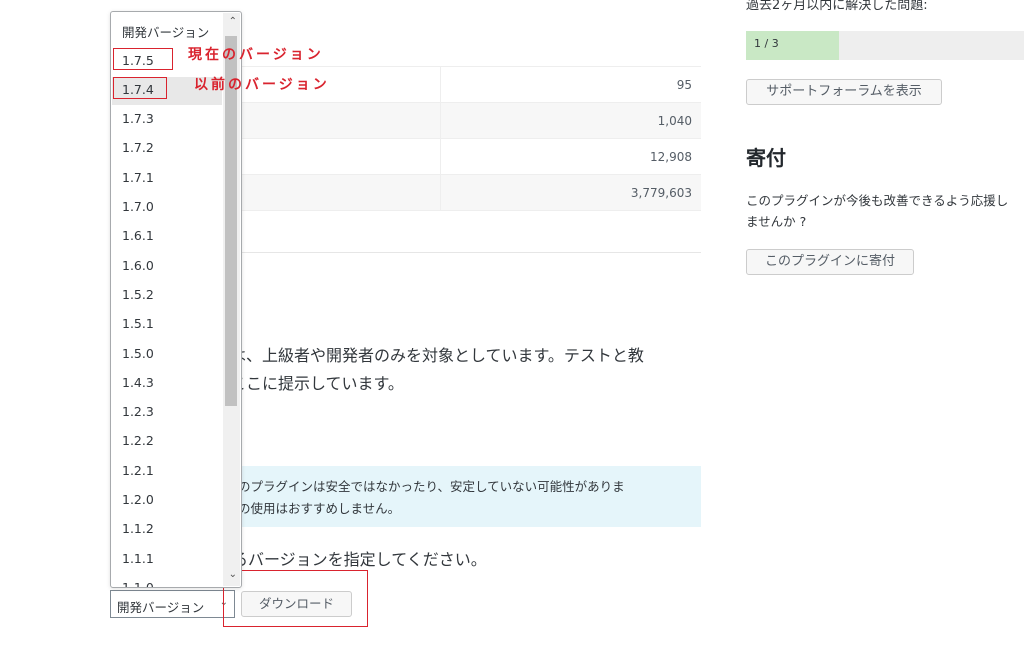  What do you see at coordinates (295, 598) in the screenshot?
I see `highlight-box-download` at bounding box center [295, 598].